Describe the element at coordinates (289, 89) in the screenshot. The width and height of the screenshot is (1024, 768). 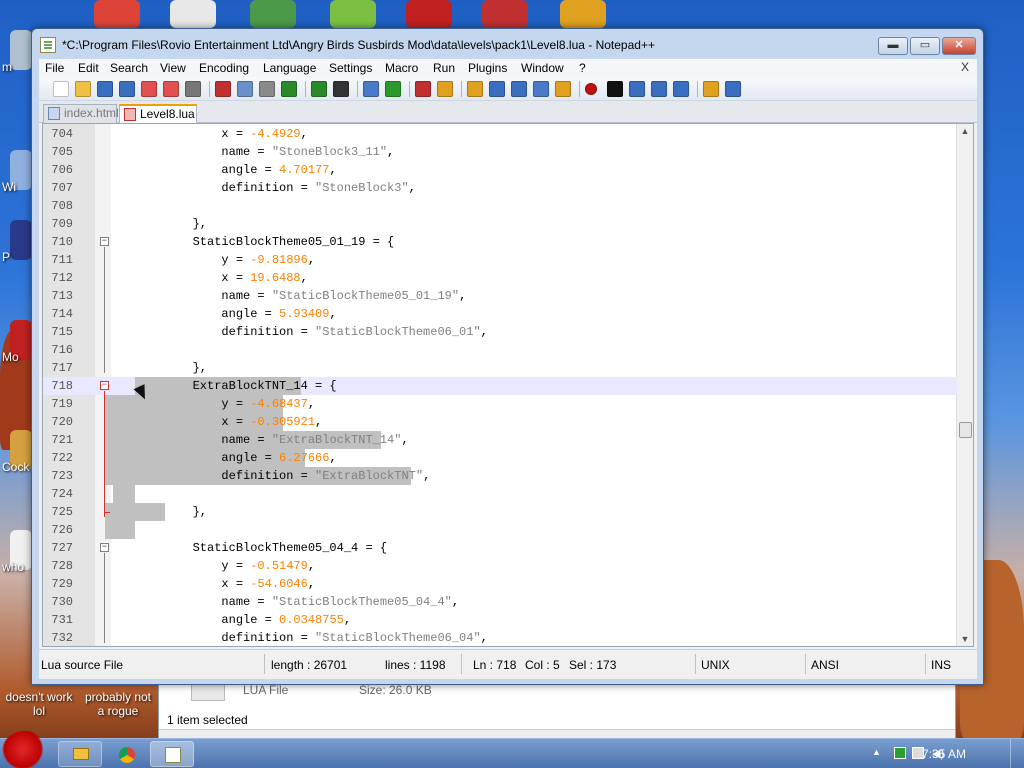
I see `undo-icon` at that location.